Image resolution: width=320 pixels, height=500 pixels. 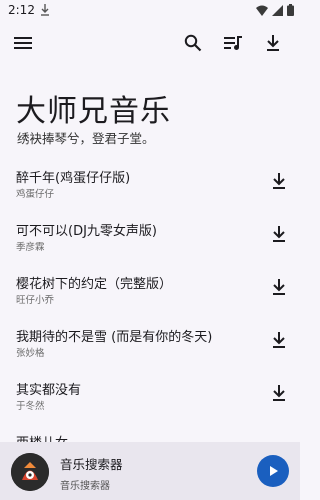 I want to click on song-artist: 张妙格, so click(x=30, y=353).